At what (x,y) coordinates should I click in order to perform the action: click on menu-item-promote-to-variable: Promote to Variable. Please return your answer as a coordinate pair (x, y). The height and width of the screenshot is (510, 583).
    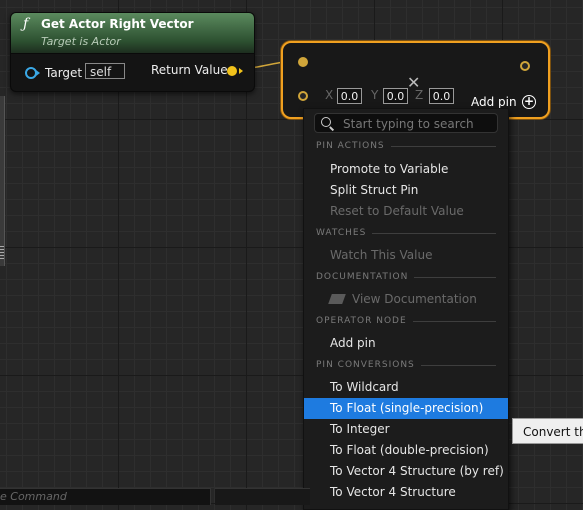
    Looking at the image, I should click on (406, 169).